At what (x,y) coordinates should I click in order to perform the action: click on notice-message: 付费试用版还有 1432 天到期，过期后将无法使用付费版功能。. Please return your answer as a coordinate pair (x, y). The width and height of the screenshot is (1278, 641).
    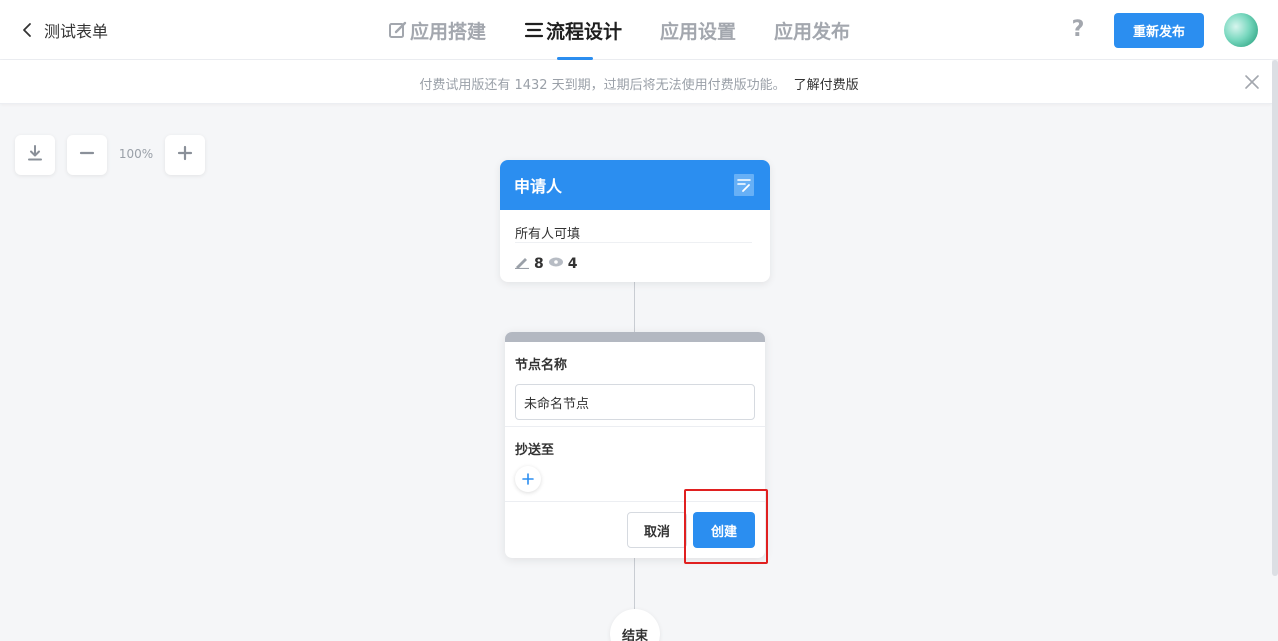
    Looking at the image, I should click on (602, 85).